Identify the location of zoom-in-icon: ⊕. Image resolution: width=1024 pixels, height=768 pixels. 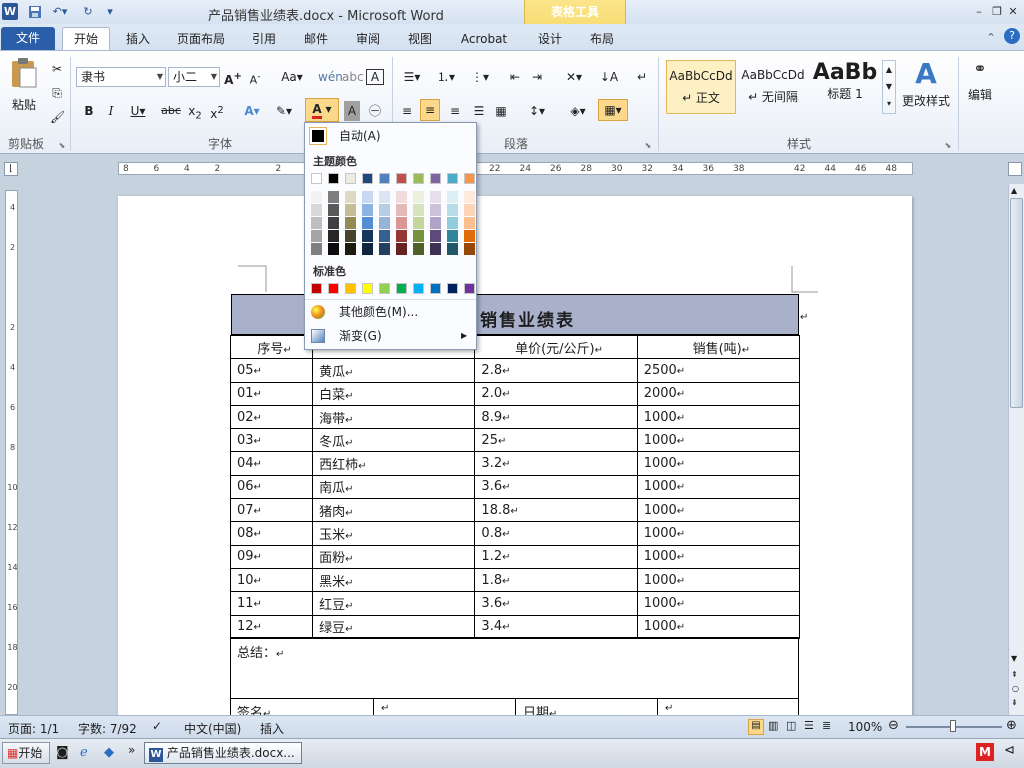
(1011, 725).